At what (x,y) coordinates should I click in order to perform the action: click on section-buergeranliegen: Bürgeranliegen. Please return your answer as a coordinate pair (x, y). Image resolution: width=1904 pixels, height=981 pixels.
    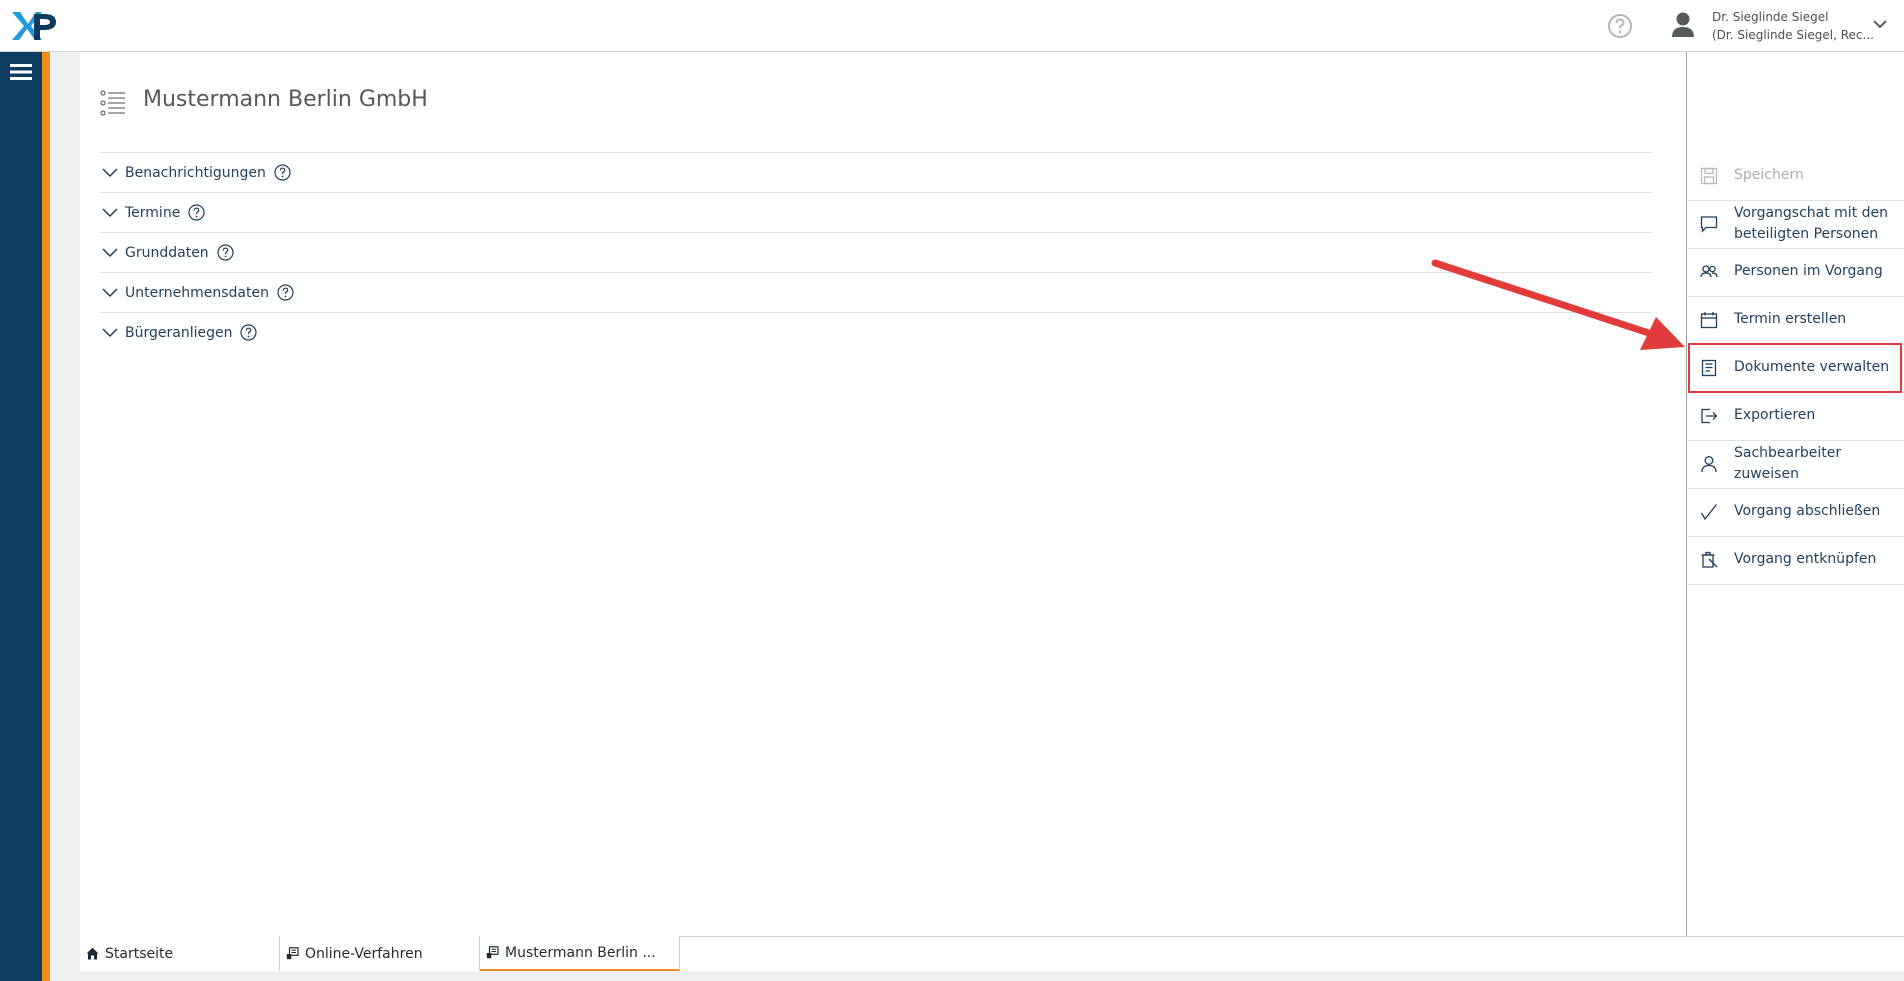
    Looking at the image, I should click on (876, 332).